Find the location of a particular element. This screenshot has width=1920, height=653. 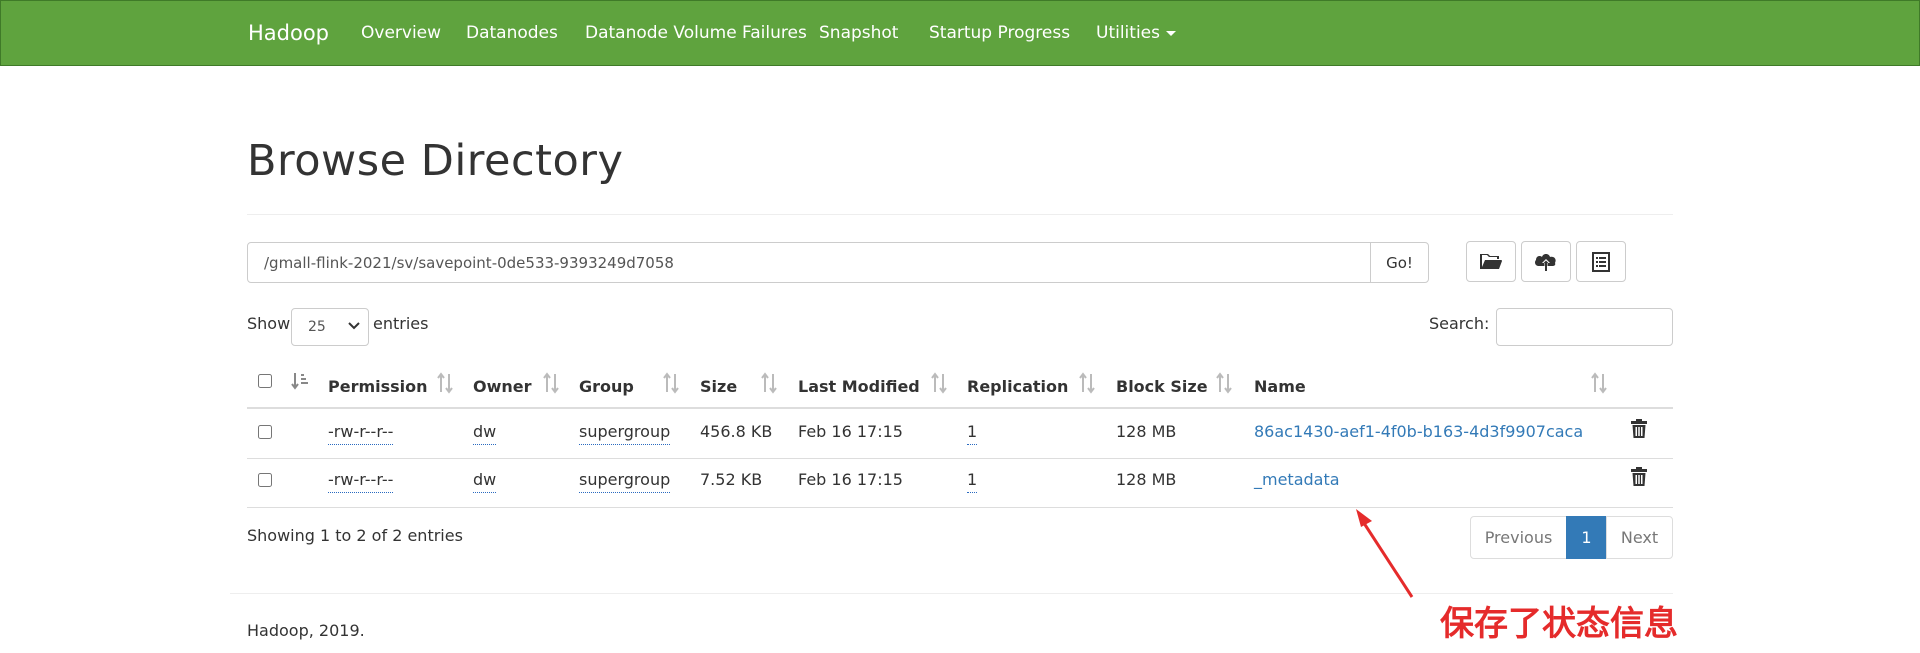

footer-divider is located at coordinates (951, 593).